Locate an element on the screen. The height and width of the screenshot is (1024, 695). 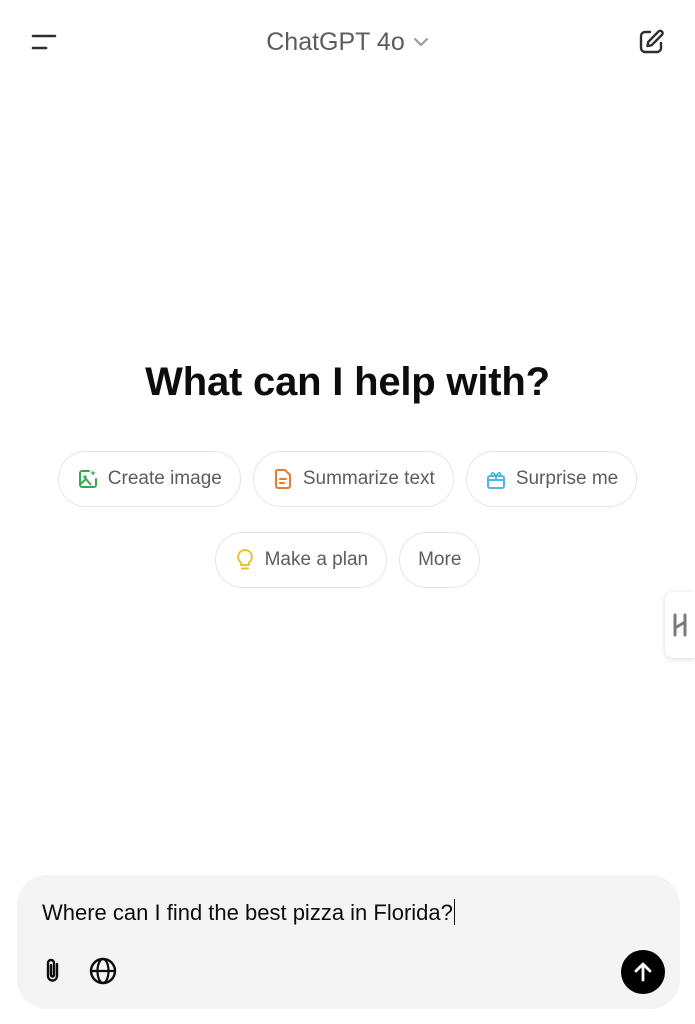
extension-handle-icon is located at coordinates (680, 625).